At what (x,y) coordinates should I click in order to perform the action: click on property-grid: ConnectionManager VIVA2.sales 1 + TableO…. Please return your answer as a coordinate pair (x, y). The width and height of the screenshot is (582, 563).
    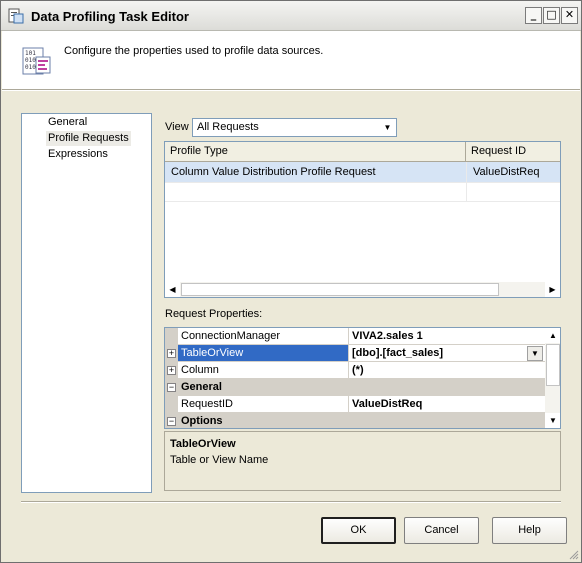
    Looking at the image, I should click on (362, 378).